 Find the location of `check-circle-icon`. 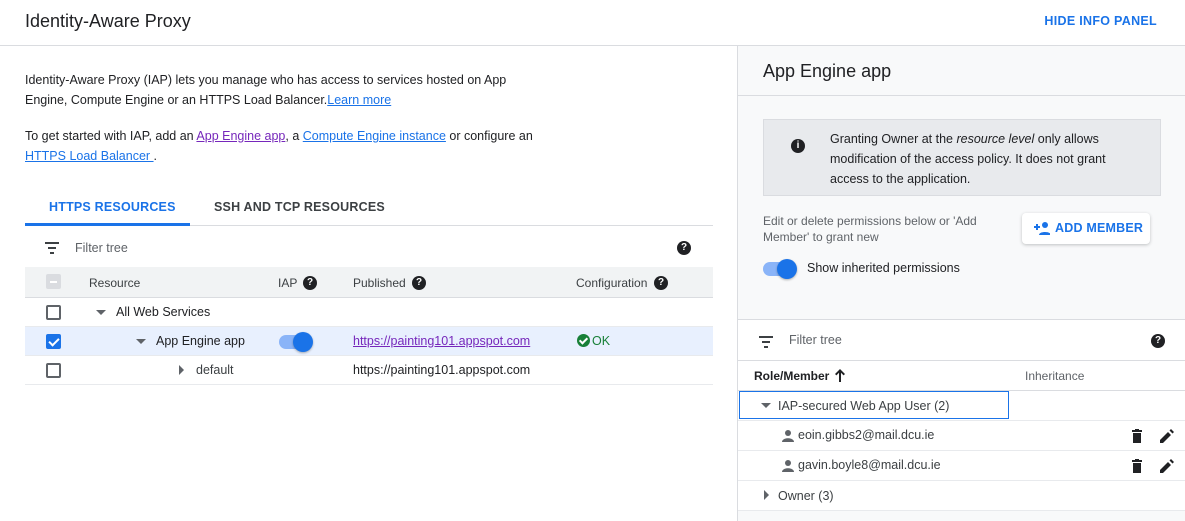

check-circle-icon is located at coordinates (583, 340).